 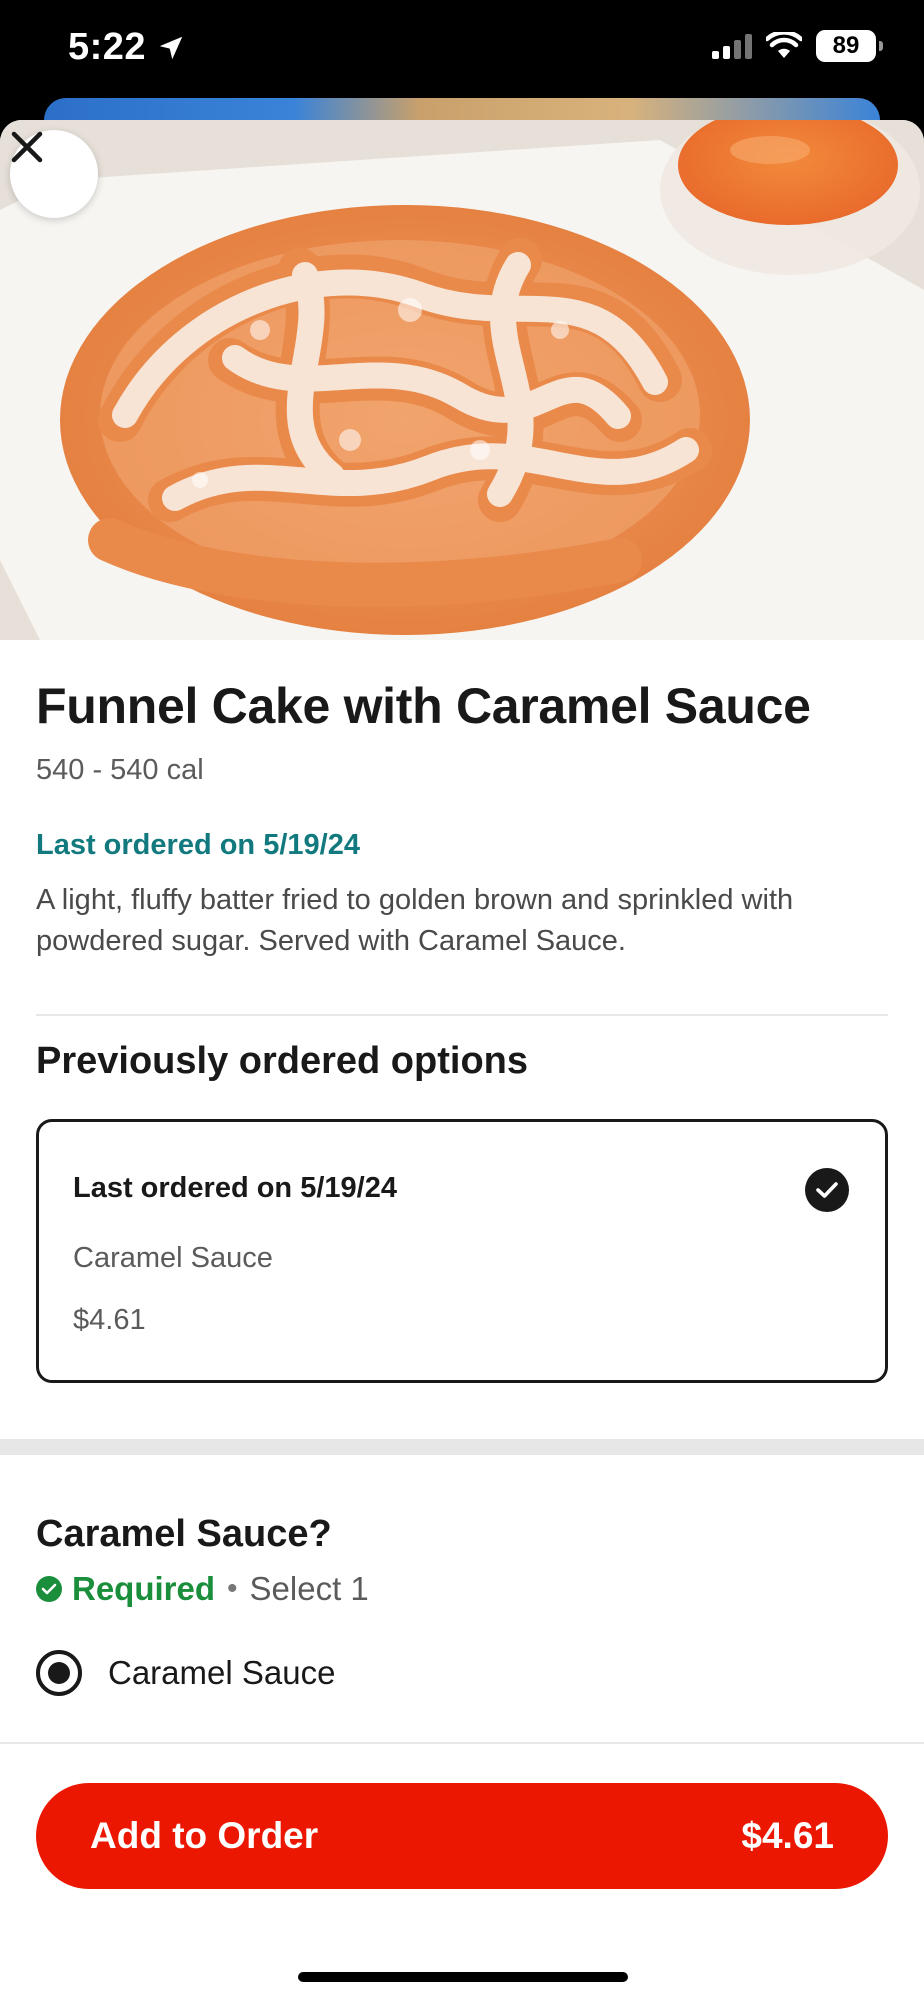 What do you see at coordinates (59, 1672) in the screenshot?
I see `radio-button-selected` at bounding box center [59, 1672].